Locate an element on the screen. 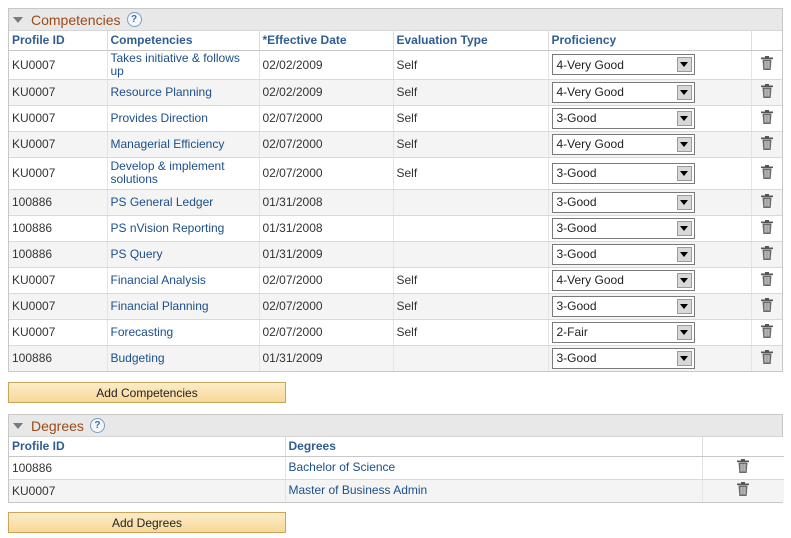 The image size is (791, 538). evaluation-type-cell is located at coordinates (471, 202).